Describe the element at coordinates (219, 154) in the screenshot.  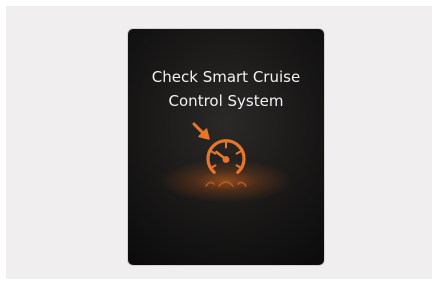
I see `smart-cruise-speedometer-icon` at that location.